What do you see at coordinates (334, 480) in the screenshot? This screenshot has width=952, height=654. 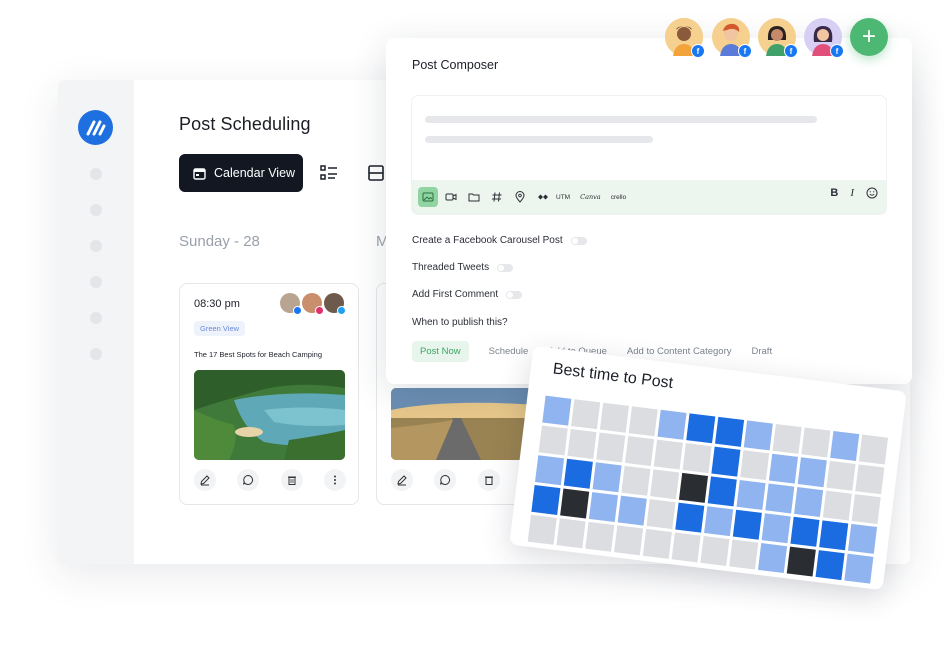 I see `more-button` at bounding box center [334, 480].